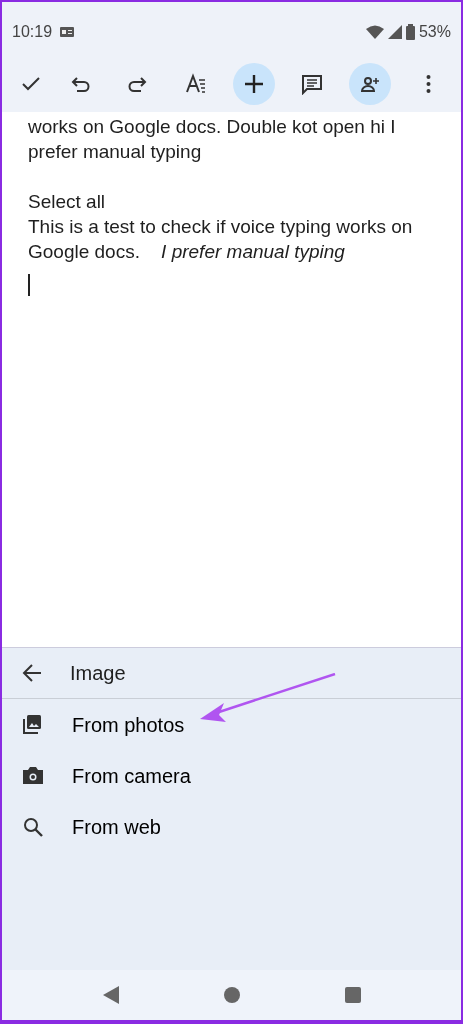 This screenshot has height=1024, width=463. What do you see at coordinates (231, 995) in the screenshot?
I see `home-icon` at bounding box center [231, 995].